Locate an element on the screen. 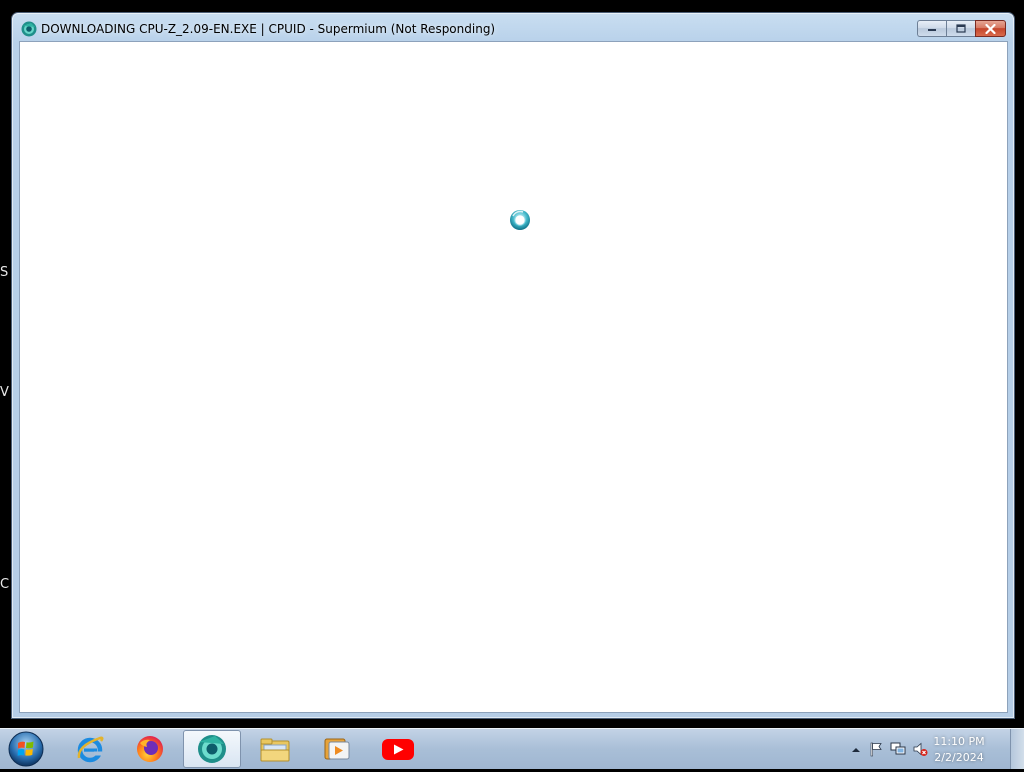 This screenshot has height=772, width=1024. taskbar-file-explorer is located at coordinates (275, 749).